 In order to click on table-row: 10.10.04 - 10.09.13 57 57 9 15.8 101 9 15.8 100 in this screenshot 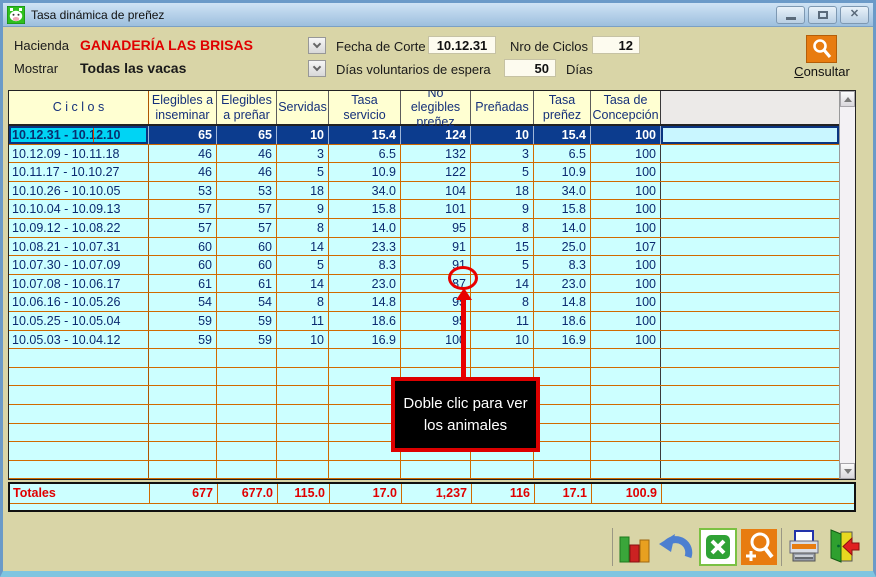, I will do `click(424, 209)`.